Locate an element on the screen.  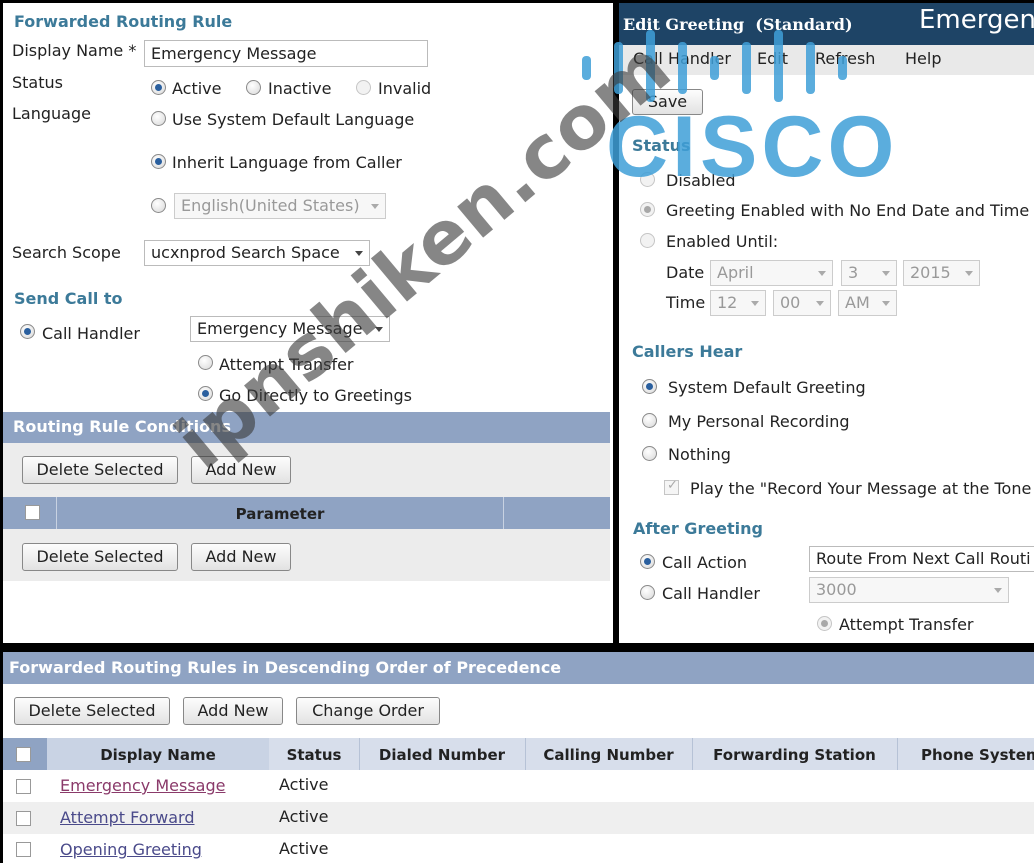
language-inherit-label: Inherit Language from Caller is located at coordinates (287, 162).